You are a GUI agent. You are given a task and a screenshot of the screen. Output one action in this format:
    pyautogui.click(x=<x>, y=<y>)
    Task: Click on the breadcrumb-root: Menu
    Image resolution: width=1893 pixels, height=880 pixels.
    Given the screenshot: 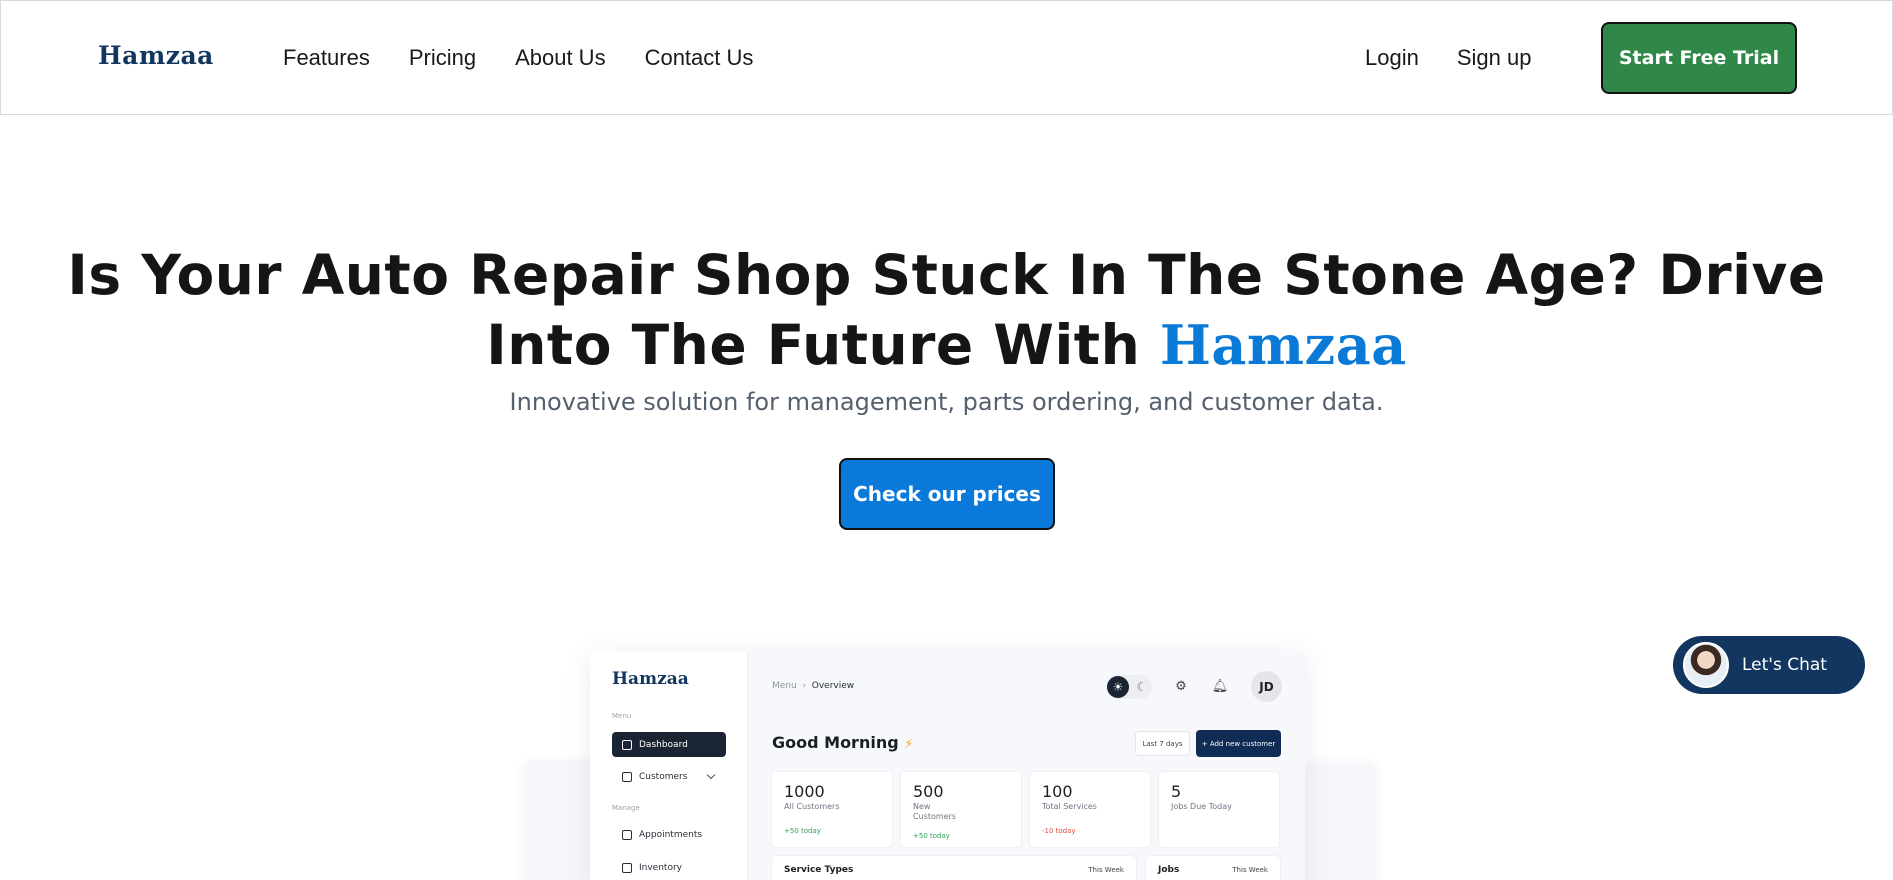 What is the action you would take?
    pyautogui.click(x=784, y=686)
    